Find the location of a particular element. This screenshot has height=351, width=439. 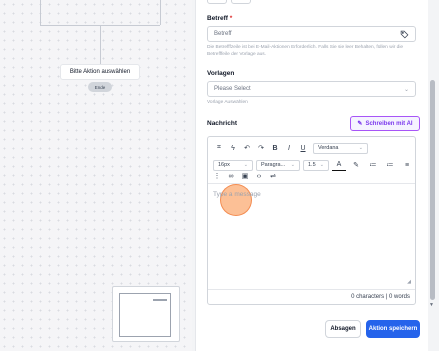

magic-wand-icon: ✎ is located at coordinates (360, 124).